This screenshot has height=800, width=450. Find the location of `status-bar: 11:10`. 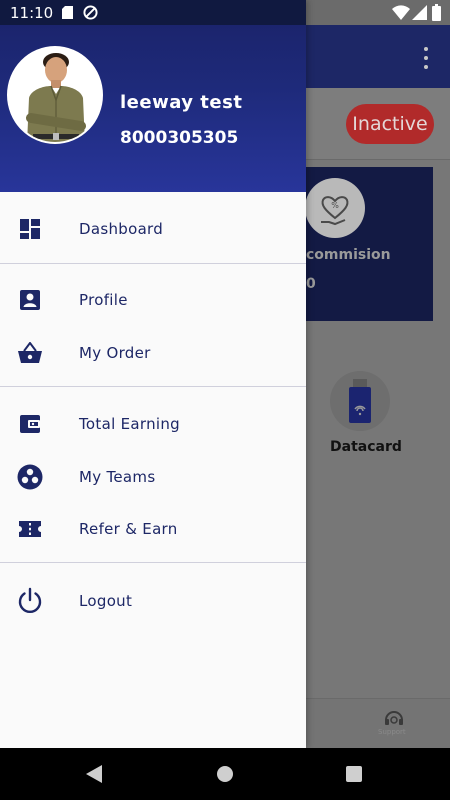

status-bar: 11:10 is located at coordinates (225, 12).